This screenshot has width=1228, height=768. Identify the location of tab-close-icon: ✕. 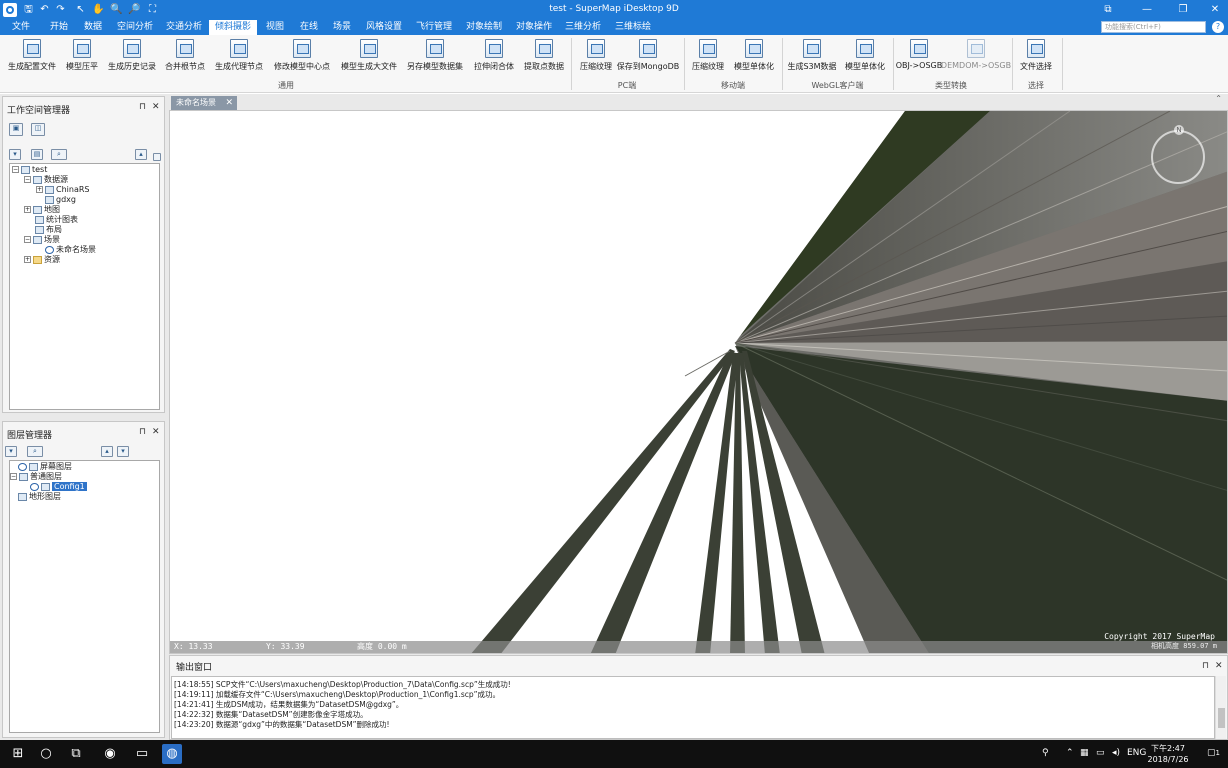
(229, 103).